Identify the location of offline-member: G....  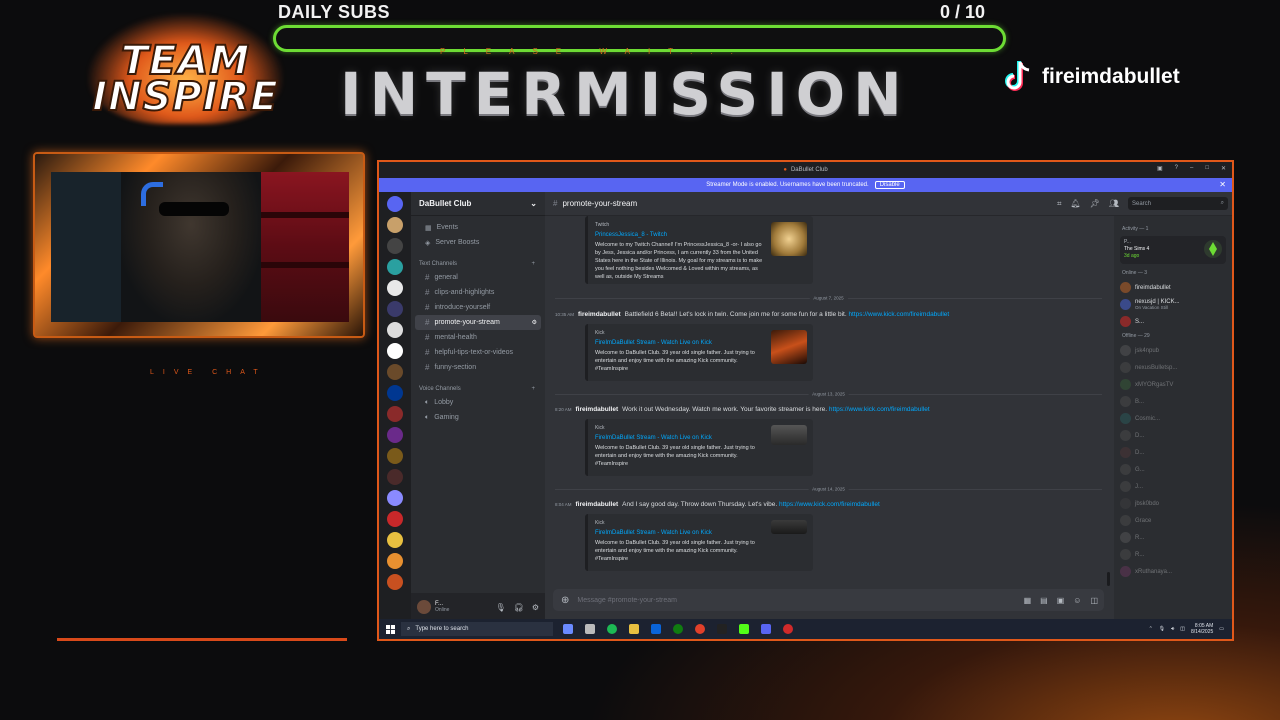
(1173, 469).